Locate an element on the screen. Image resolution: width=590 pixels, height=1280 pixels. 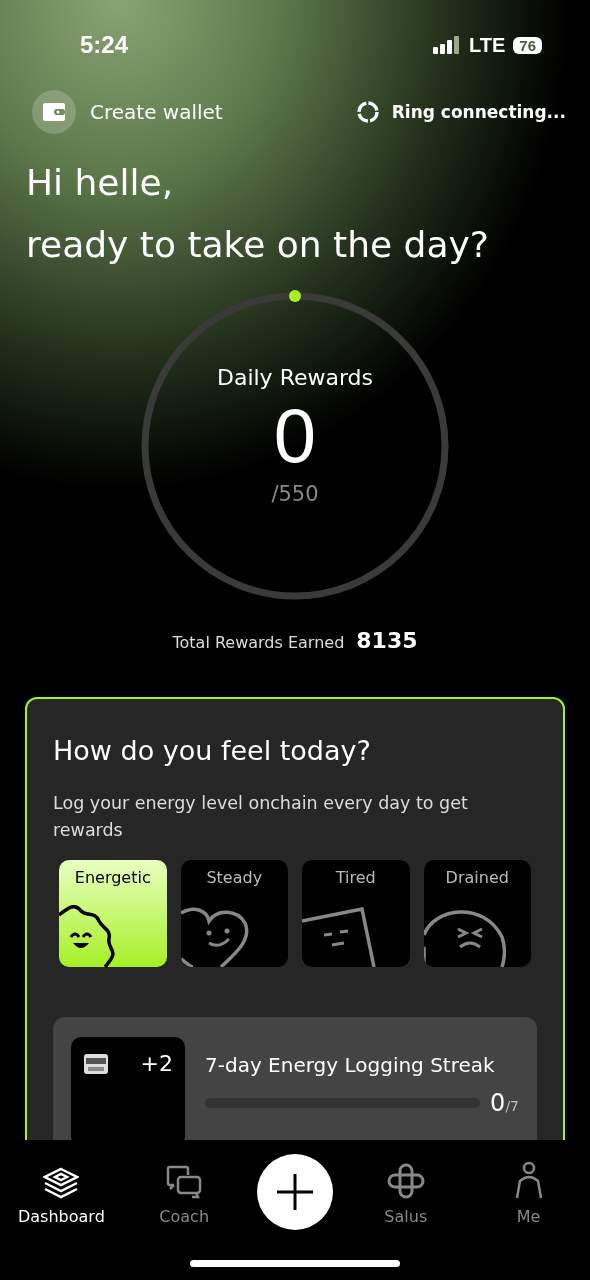
card-title: How do you feel today? is located at coordinates (212, 750).